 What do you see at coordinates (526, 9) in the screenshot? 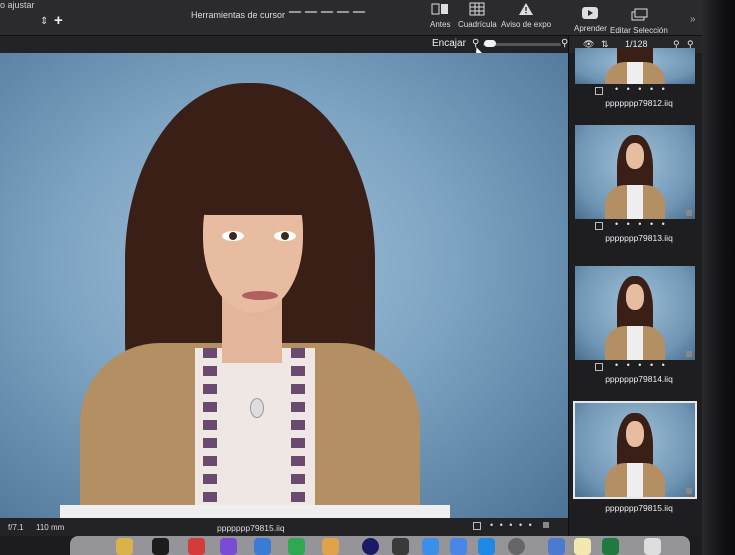
I see `warning-triangle-icon` at bounding box center [526, 9].